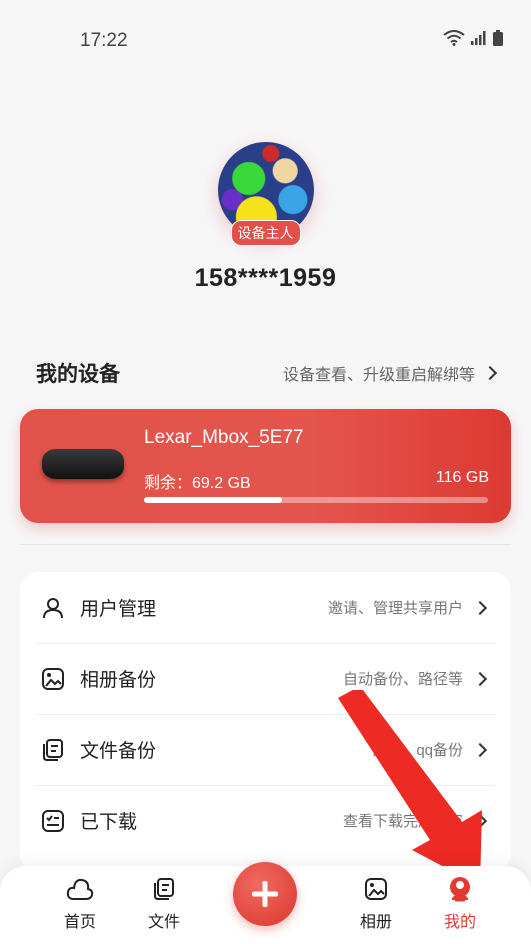  I want to click on menu-item-hint: 自动备份、路径等, so click(402, 679).